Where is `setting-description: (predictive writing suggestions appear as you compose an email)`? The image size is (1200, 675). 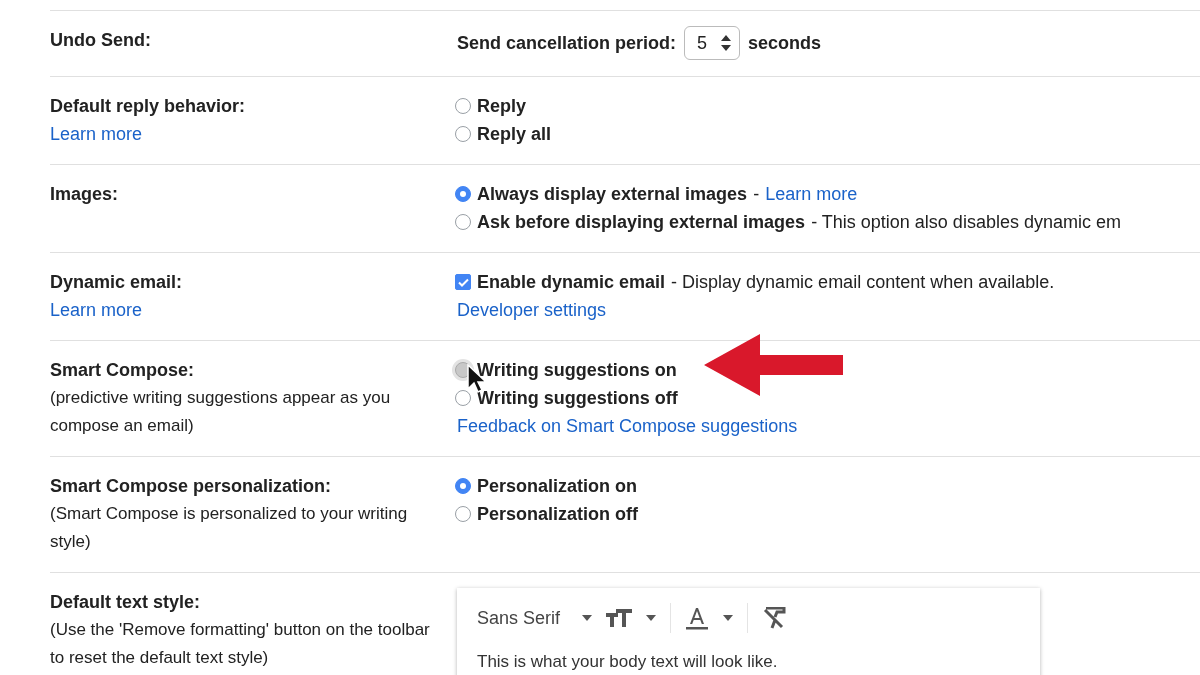
setting-description: (predictive writing suggestions appear as you compose an email) is located at coordinates (221, 412).